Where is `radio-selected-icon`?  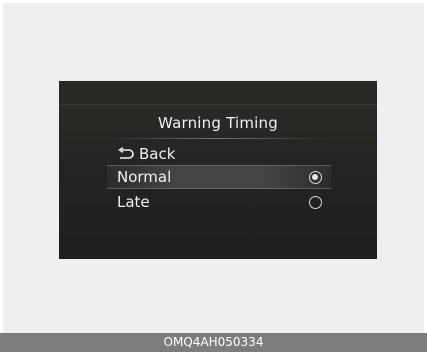
radio-selected-icon is located at coordinates (315, 177).